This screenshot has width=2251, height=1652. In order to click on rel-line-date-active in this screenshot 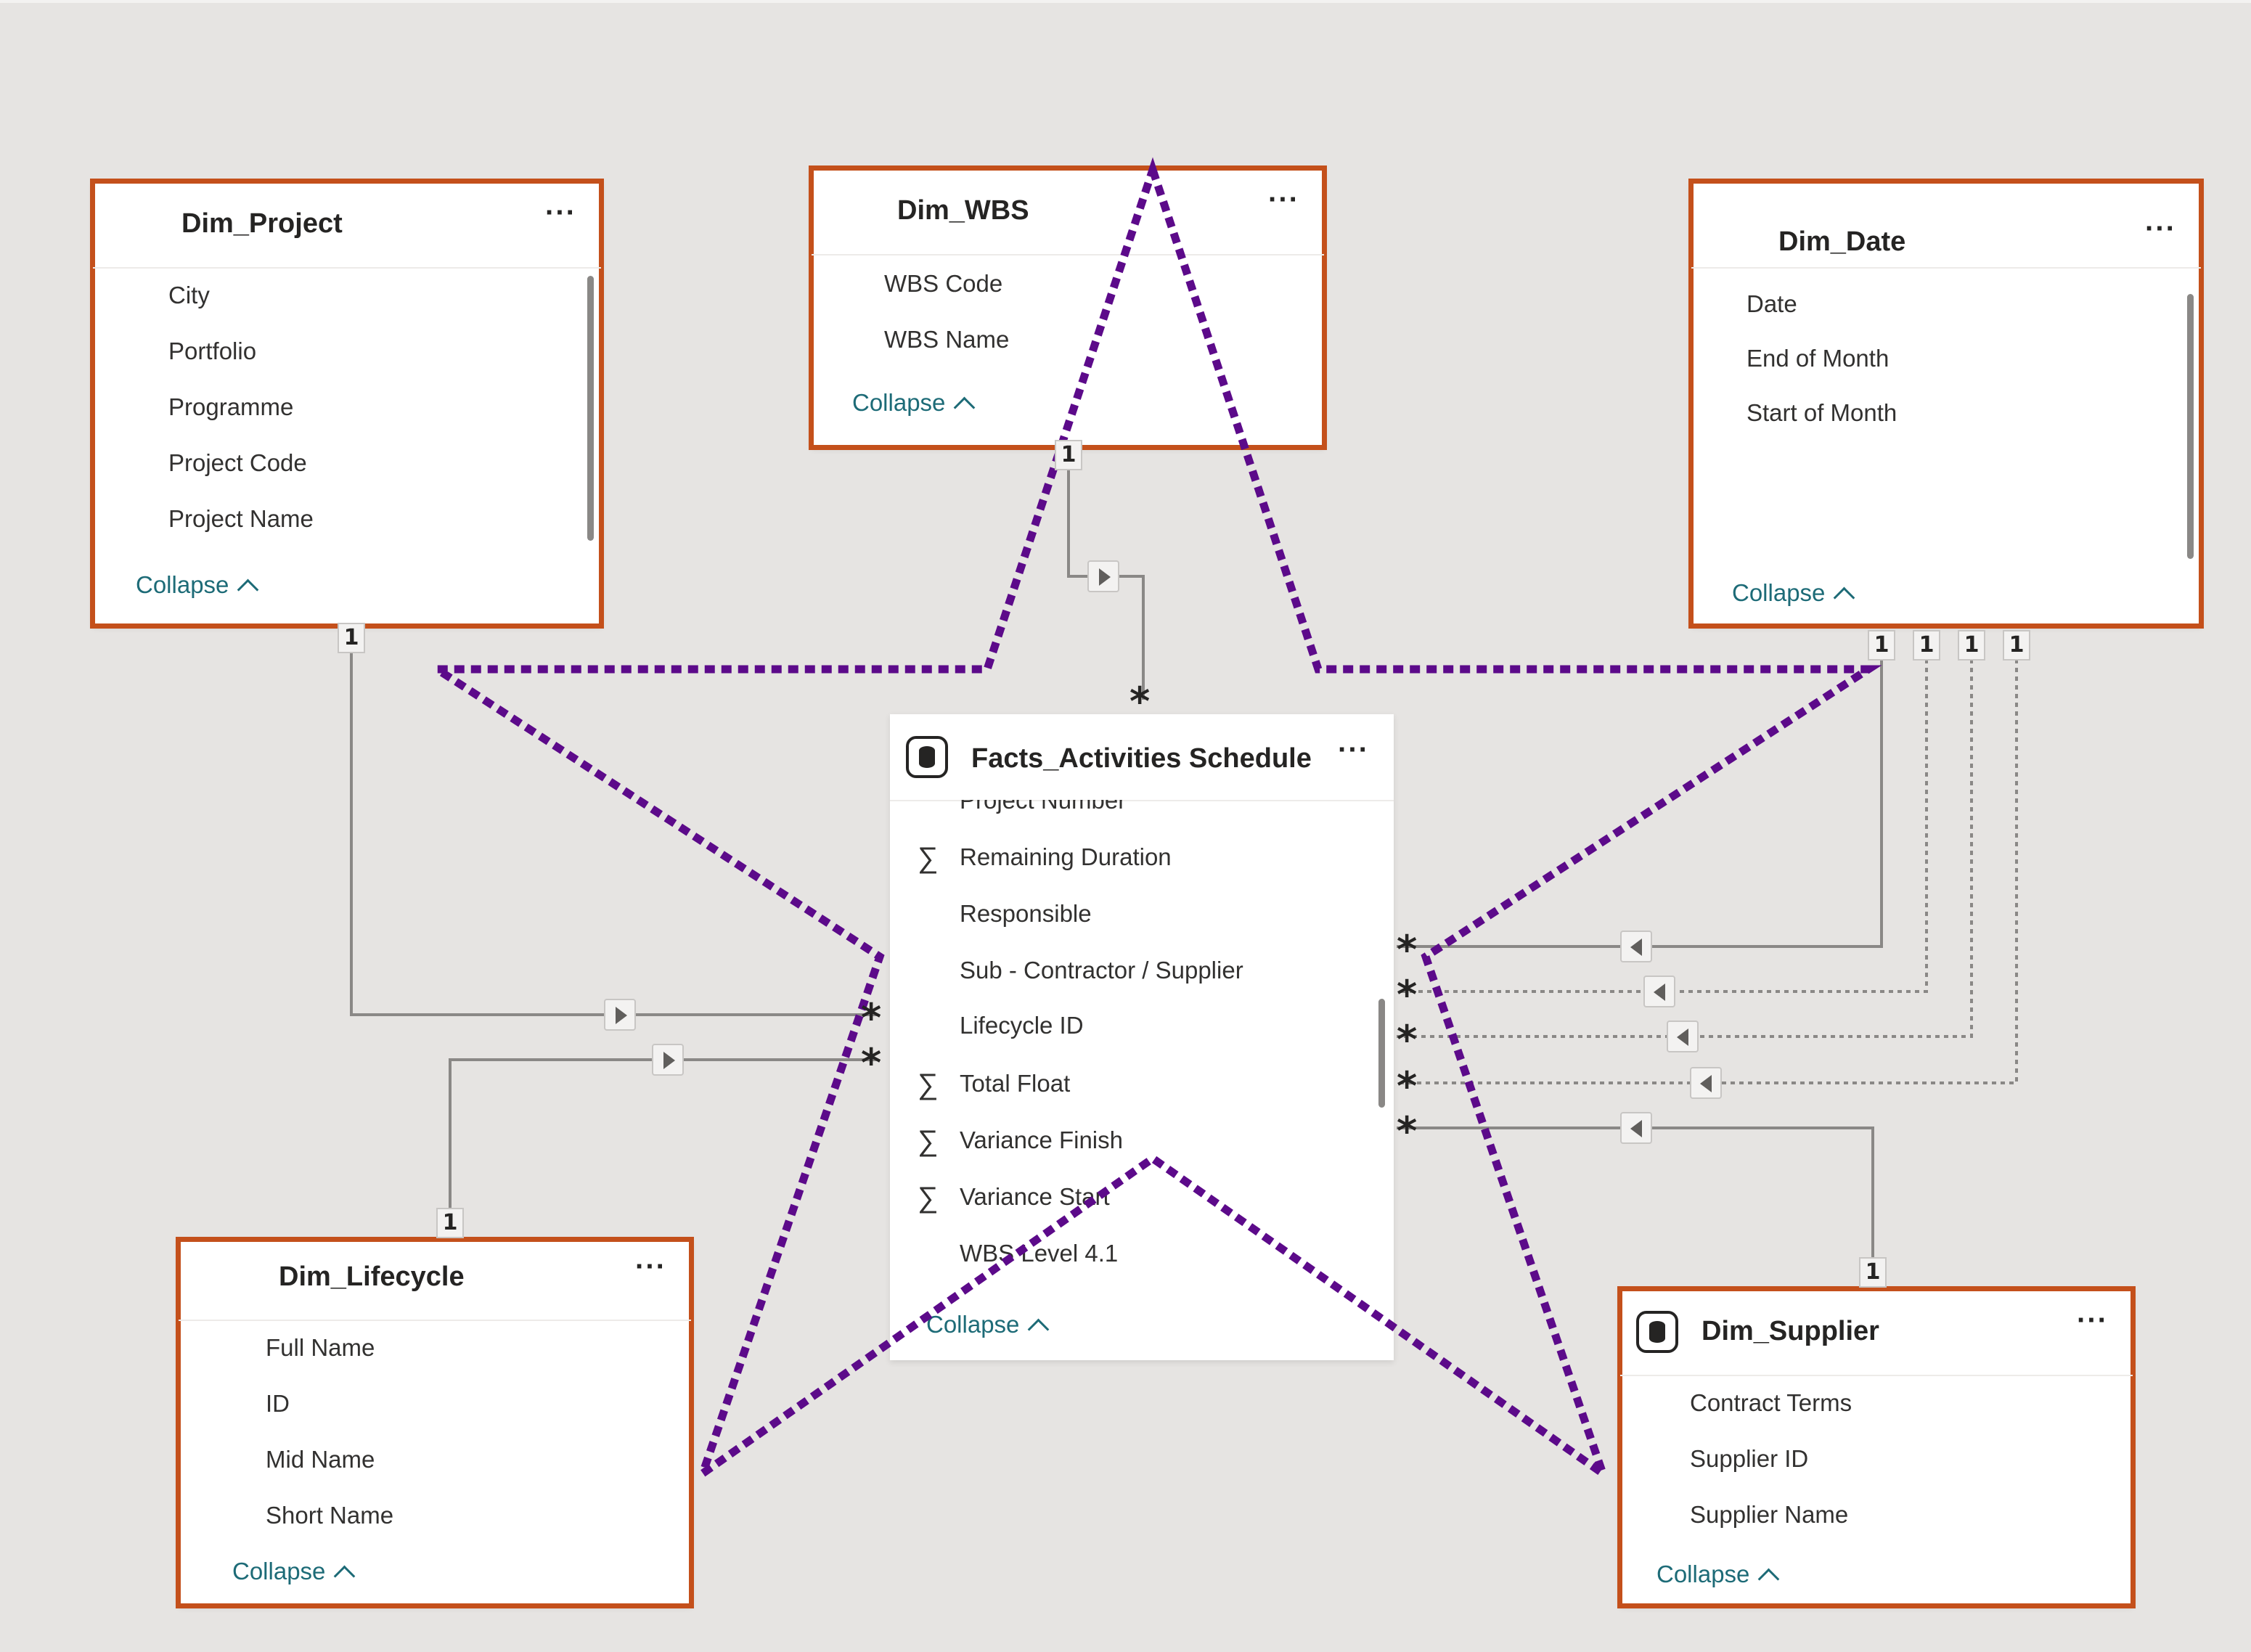, I will do `click(1640, 790)`.